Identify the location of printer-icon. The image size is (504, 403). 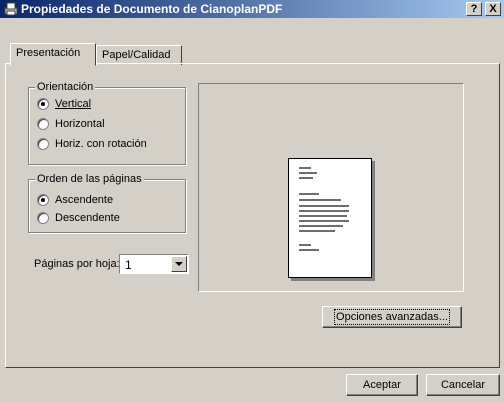
(11, 9).